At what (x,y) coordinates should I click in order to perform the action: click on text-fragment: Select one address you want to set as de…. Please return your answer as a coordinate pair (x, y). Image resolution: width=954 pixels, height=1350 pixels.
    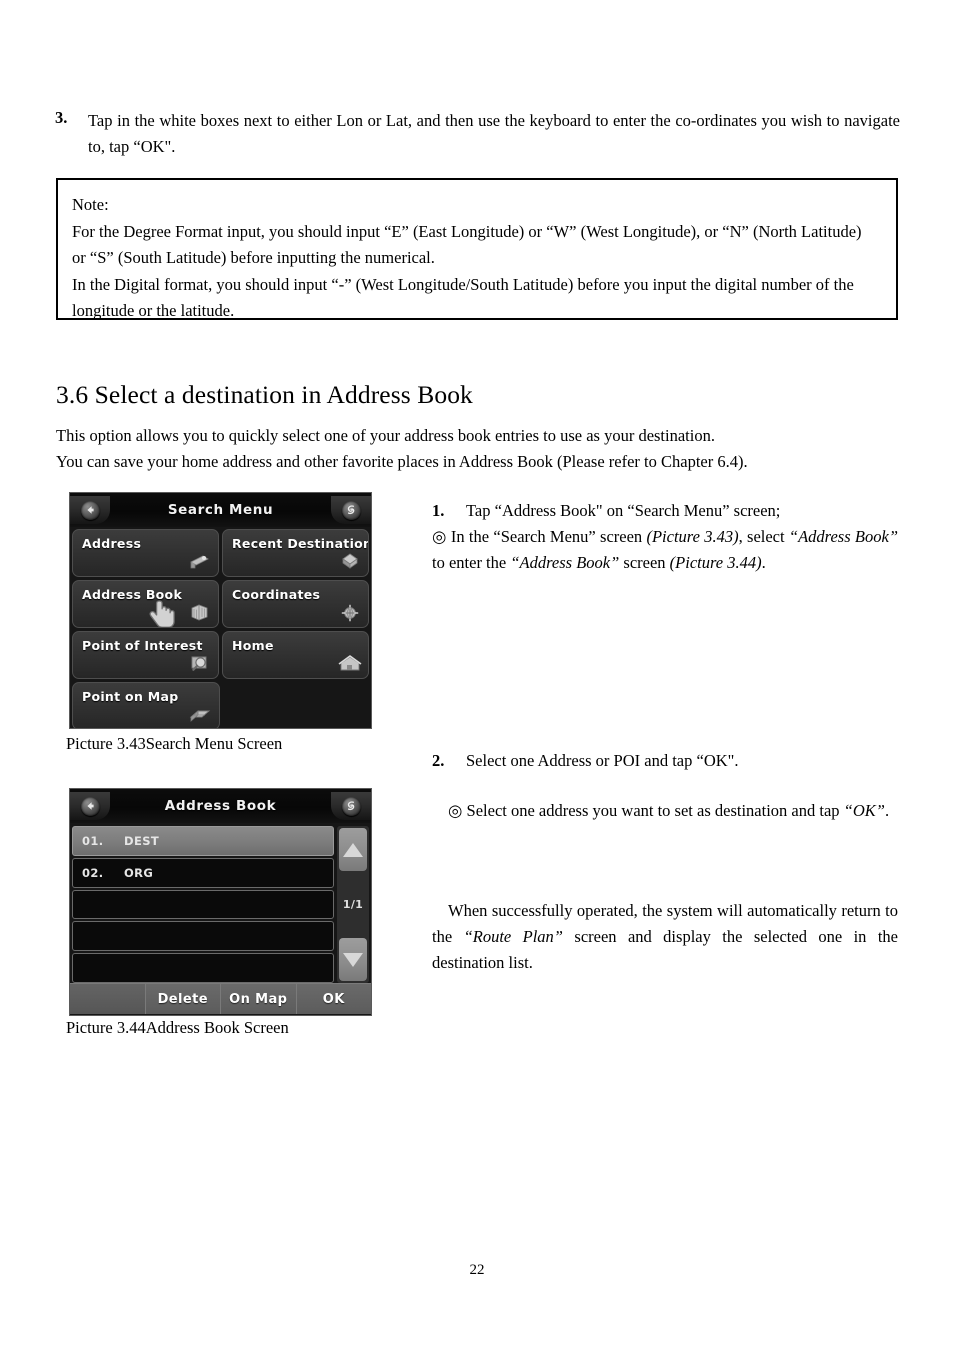
    Looking at the image, I should click on (653, 810).